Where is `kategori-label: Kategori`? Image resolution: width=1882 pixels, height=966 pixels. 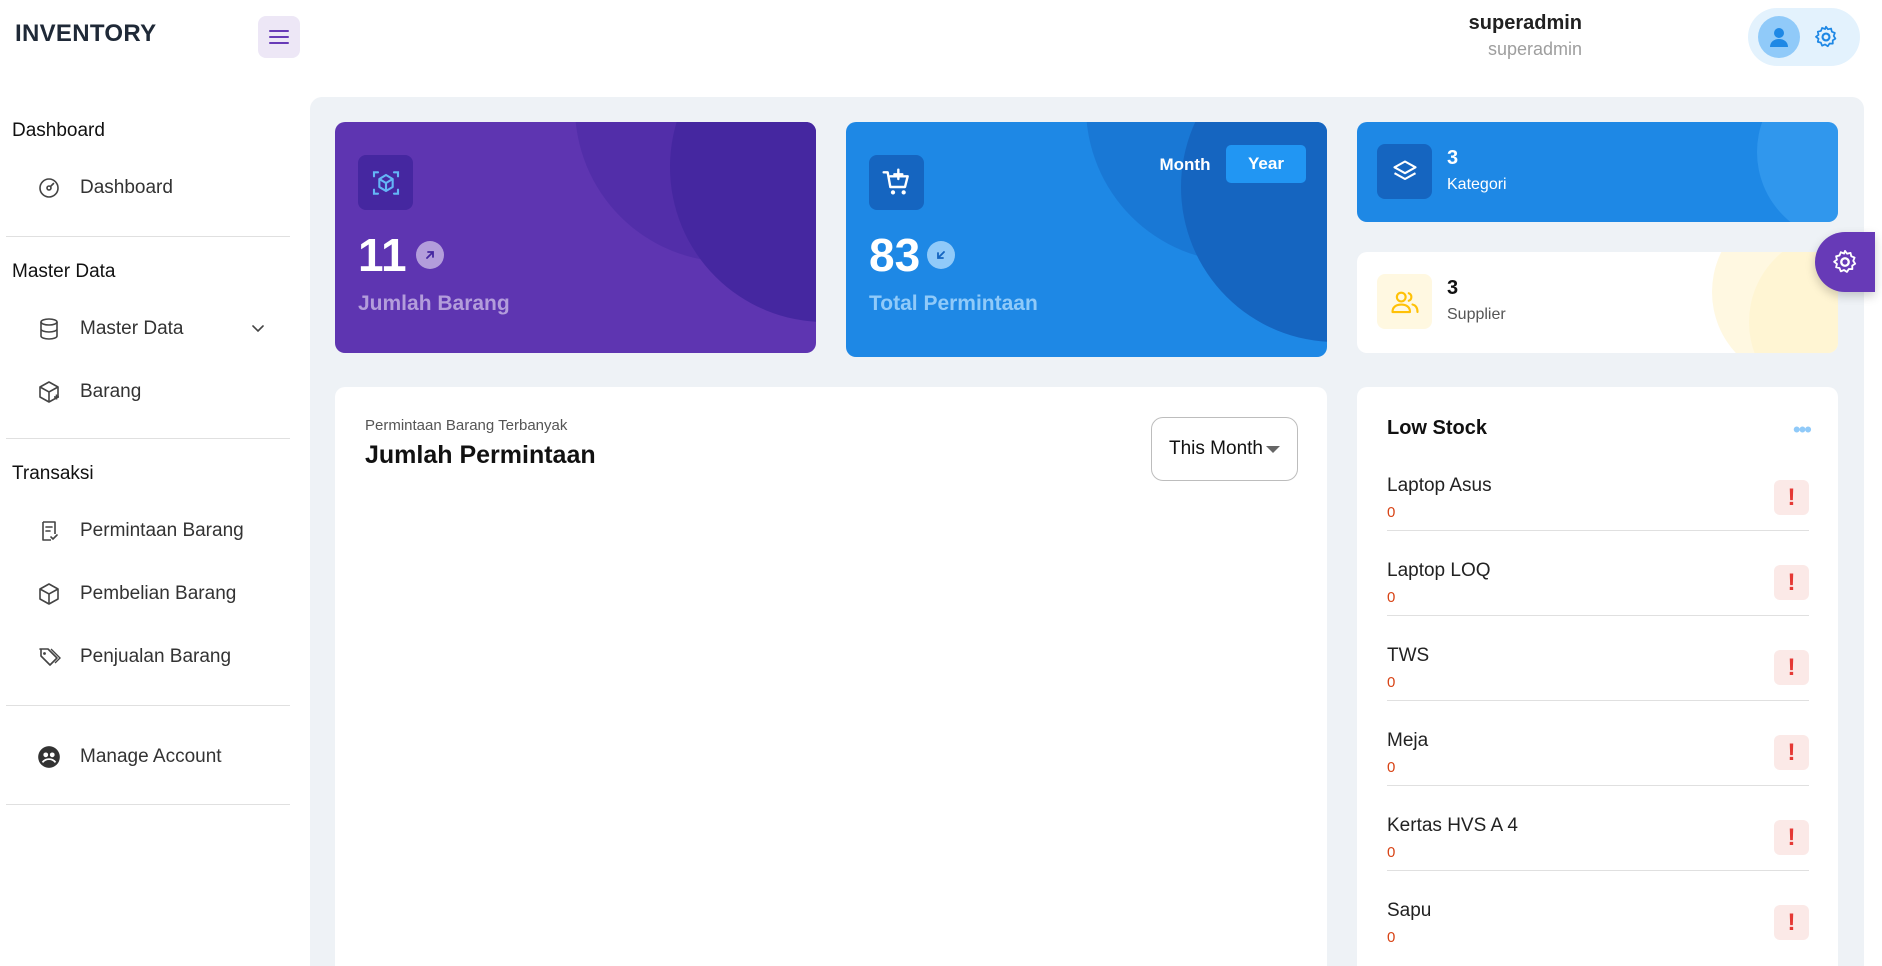
kategori-label: Kategori is located at coordinates (1477, 184).